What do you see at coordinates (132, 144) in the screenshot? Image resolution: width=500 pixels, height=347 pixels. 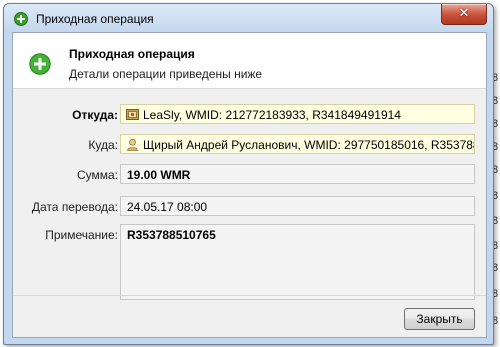 I see `user-icon` at bounding box center [132, 144].